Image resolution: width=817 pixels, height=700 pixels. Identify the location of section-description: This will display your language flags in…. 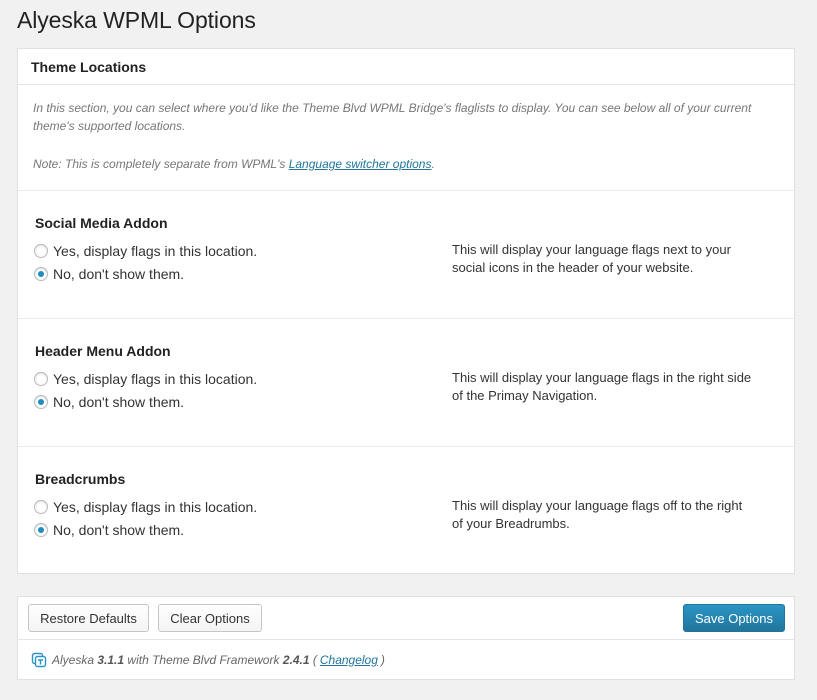
(602, 386).